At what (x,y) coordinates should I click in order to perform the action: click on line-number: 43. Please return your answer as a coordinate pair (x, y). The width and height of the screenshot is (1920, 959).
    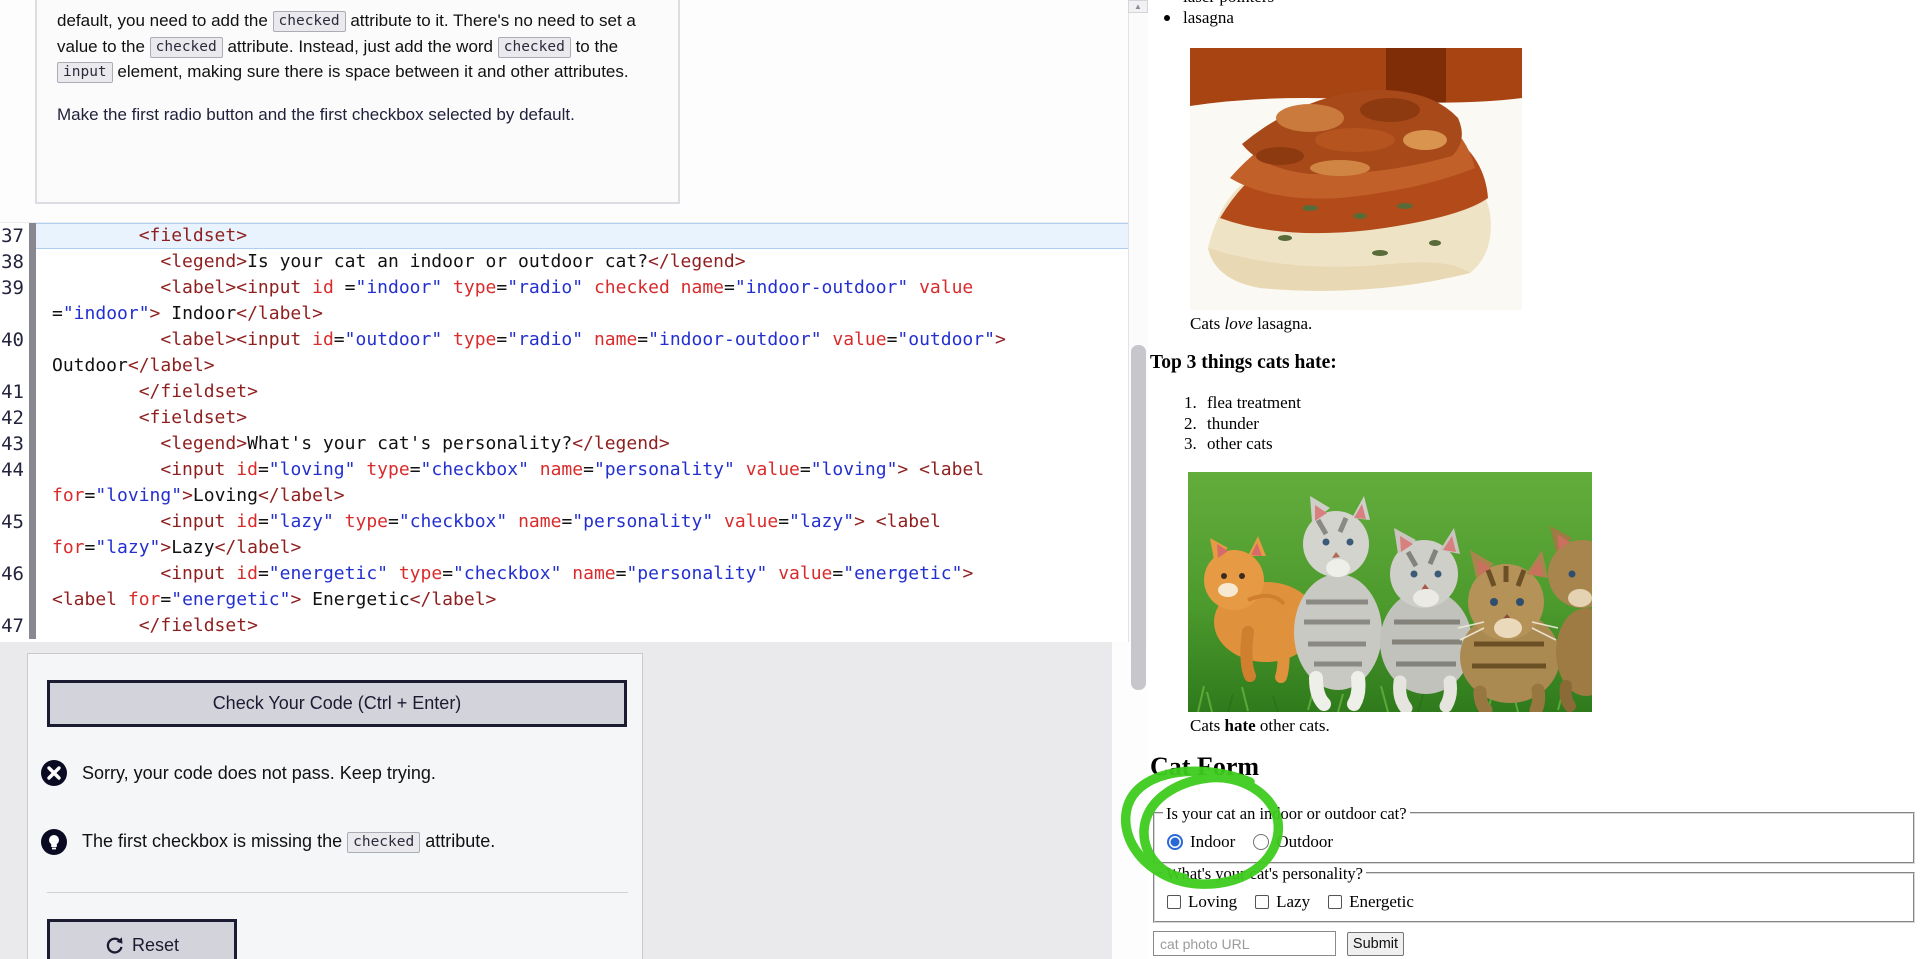
    Looking at the image, I should click on (12, 444).